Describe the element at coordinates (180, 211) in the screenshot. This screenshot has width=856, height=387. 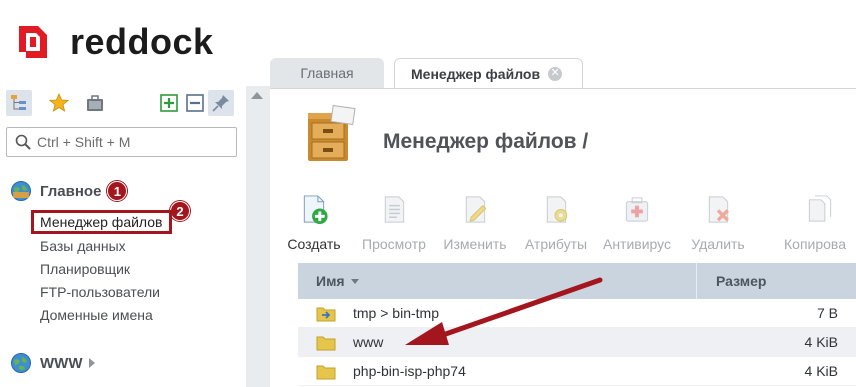
I see `step-badge: 2` at that location.